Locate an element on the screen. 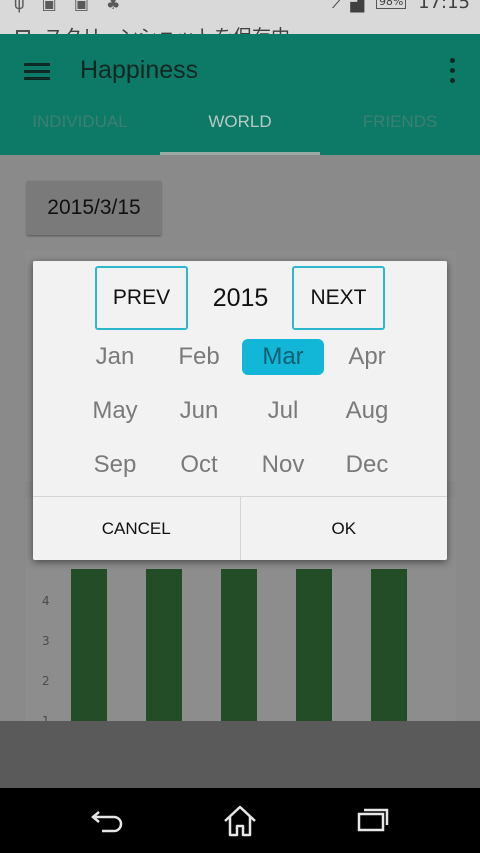  status-time: 17:15 is located at coordinates (444, 6).